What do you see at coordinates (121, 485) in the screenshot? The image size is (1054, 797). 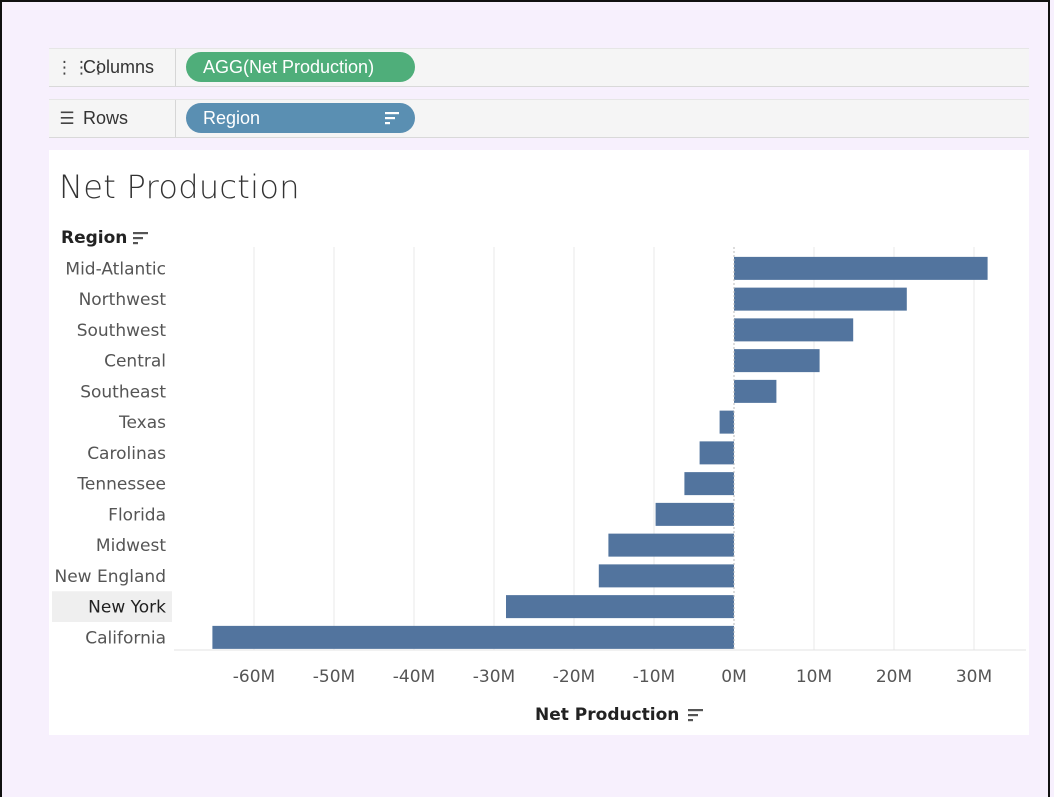 I see `category-label: Tennessee` at bounding box center [121, 485].